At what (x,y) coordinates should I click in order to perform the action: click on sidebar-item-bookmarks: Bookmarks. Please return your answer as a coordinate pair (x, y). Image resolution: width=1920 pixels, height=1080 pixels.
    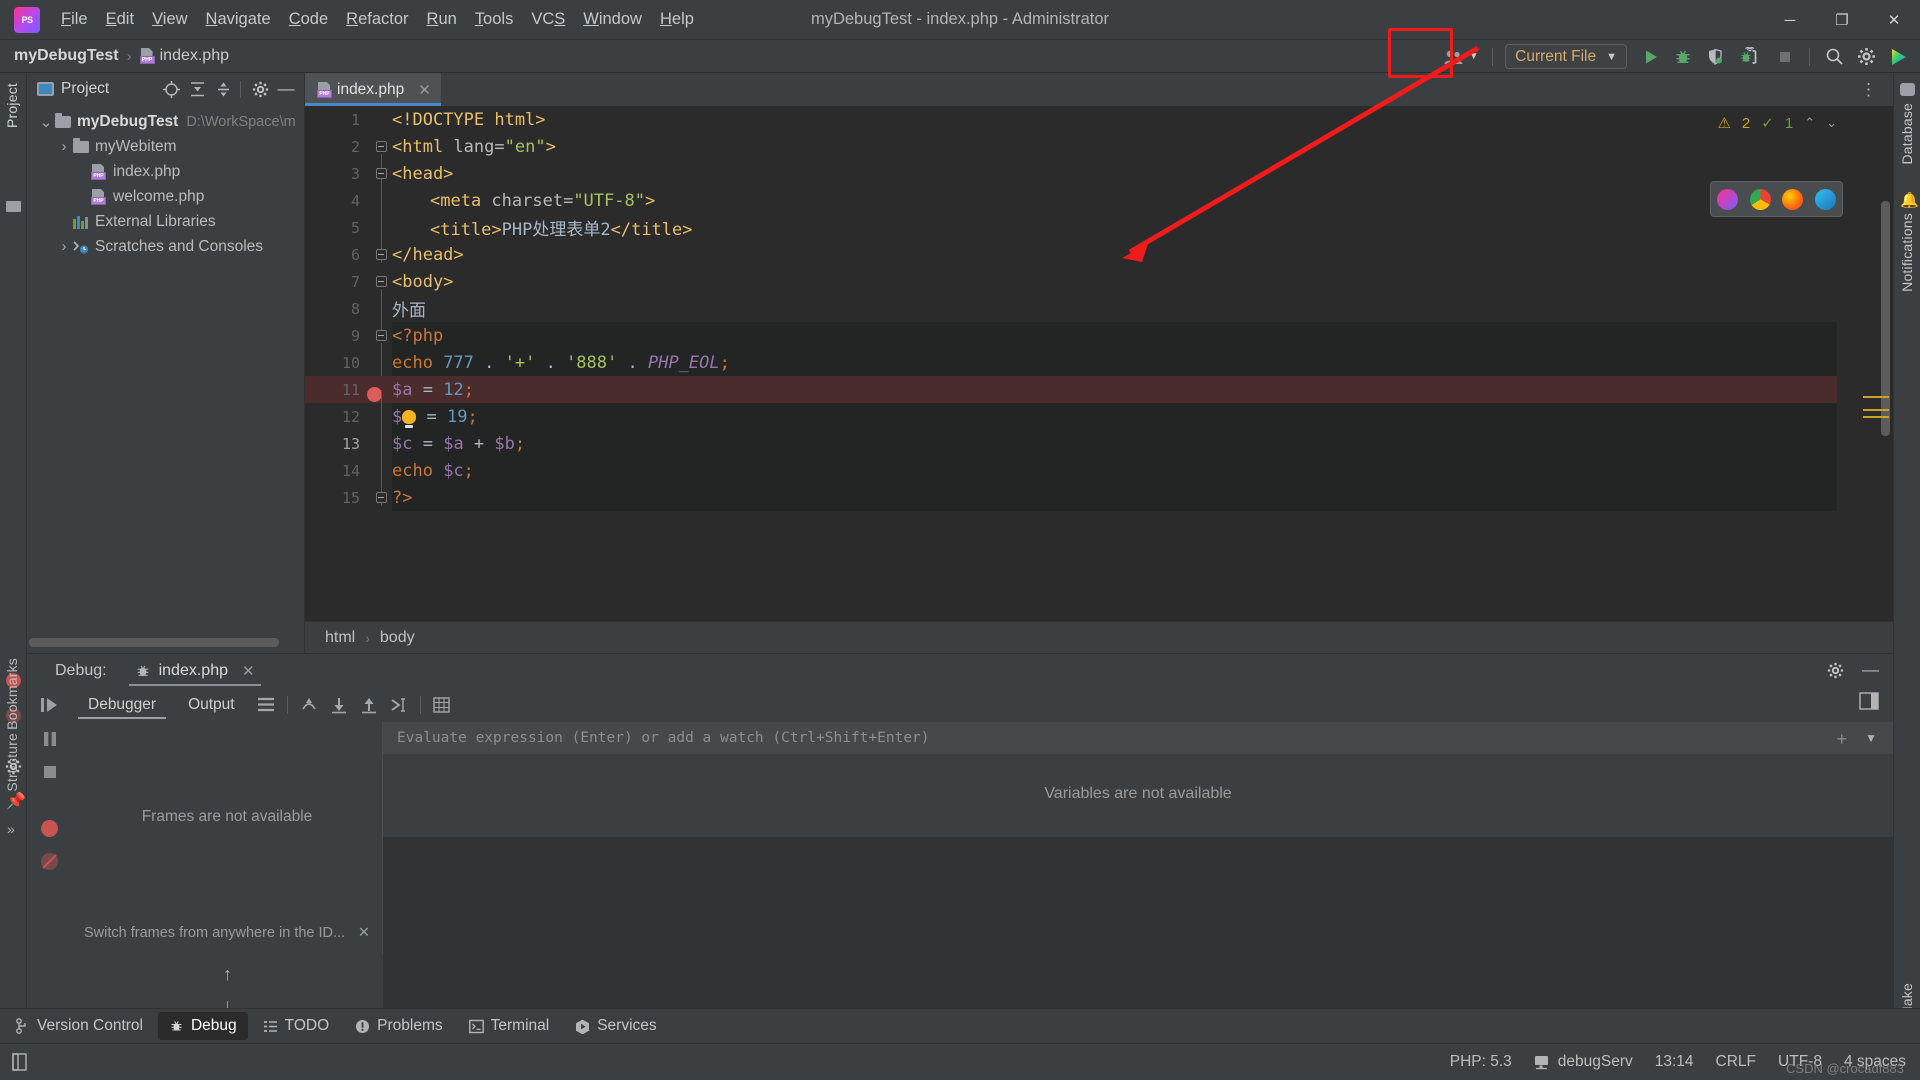
    Looking at the image, I should click on (12, 694).